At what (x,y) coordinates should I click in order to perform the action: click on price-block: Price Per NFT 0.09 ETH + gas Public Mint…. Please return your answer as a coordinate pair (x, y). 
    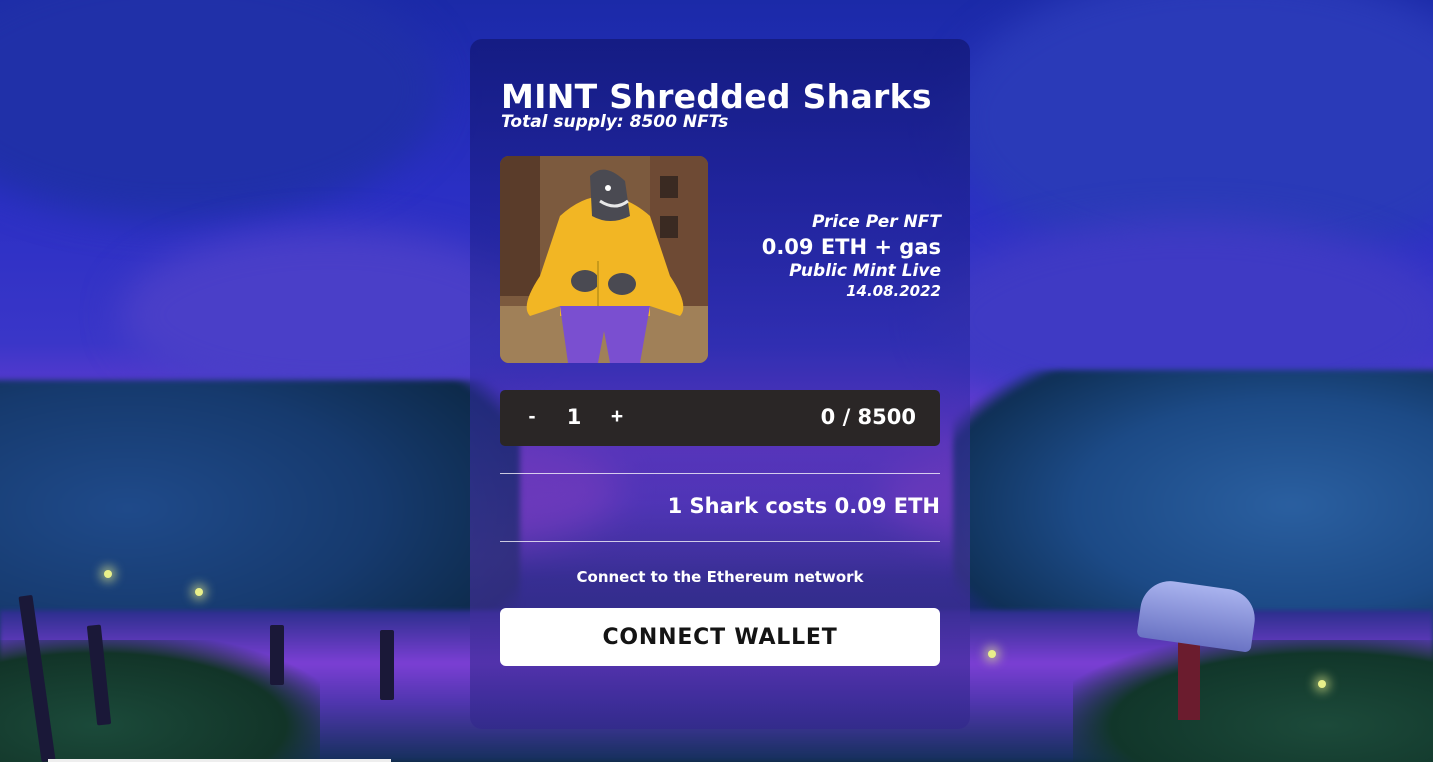
    Looking at the image, I should click on (851, 256).